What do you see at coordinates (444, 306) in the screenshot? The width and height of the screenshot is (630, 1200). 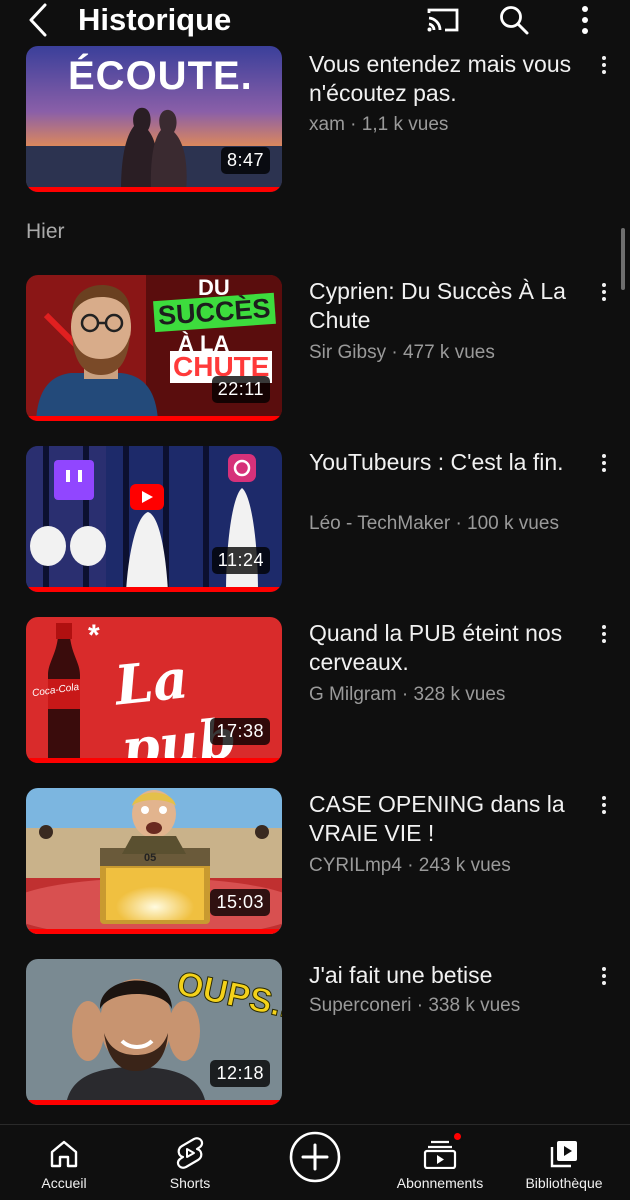 I see `video-title: Cyprien: Du Succès À La Chute` at bounding box center [444, 306].